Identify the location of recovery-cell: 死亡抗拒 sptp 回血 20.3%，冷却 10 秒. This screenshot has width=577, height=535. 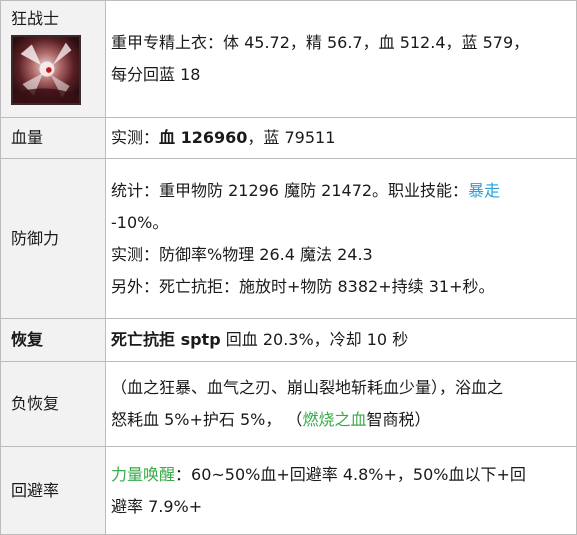
(341, 340).